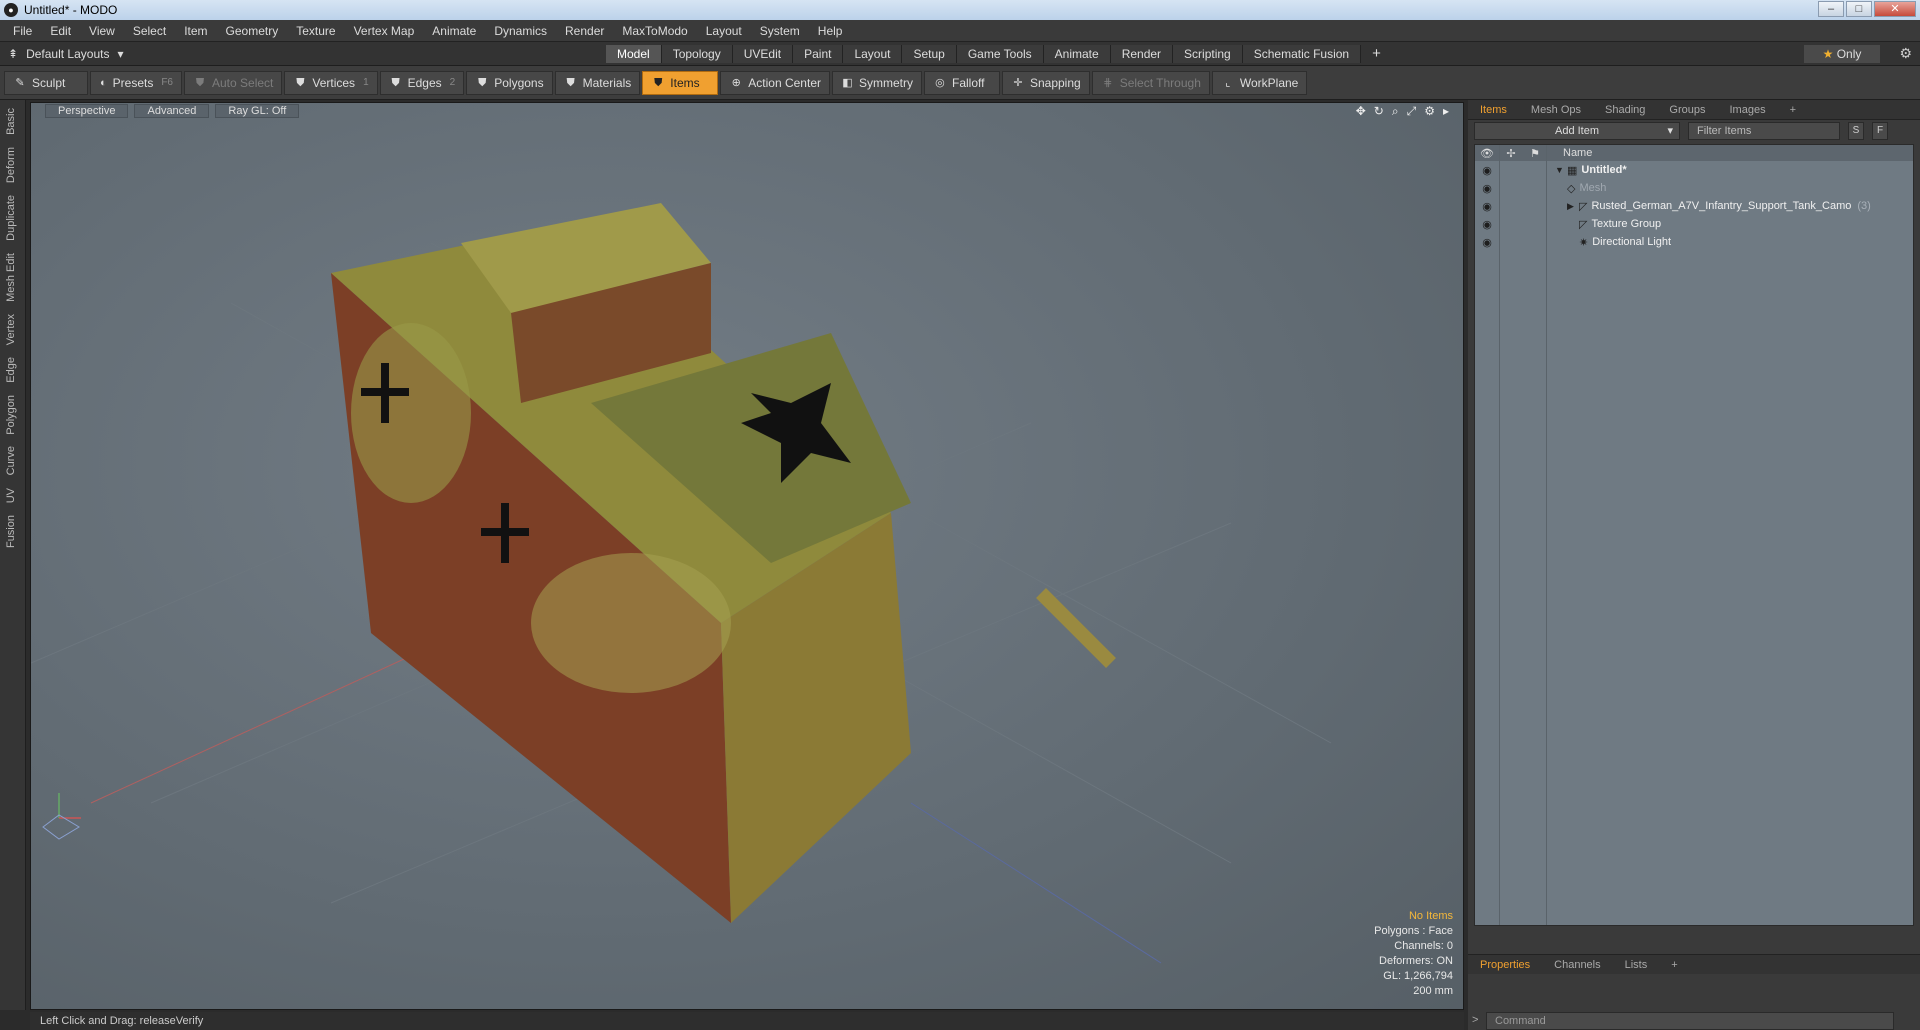 This screenshot has height=1030, width=1920. What do you see at coordinates (1690, 1021) in the screenshot?
I see `command-input: Command` at bounding box center [1690, 1021].